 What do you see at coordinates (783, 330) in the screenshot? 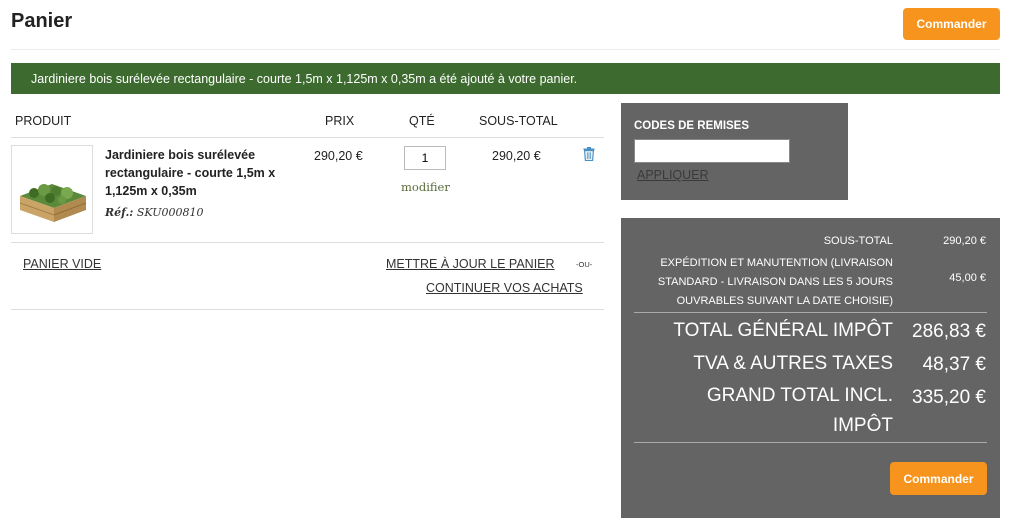
I see `total-excl-tax-label: TOTAL GÉNÉRAL IMPÔT` at bounding box center [783, 330].